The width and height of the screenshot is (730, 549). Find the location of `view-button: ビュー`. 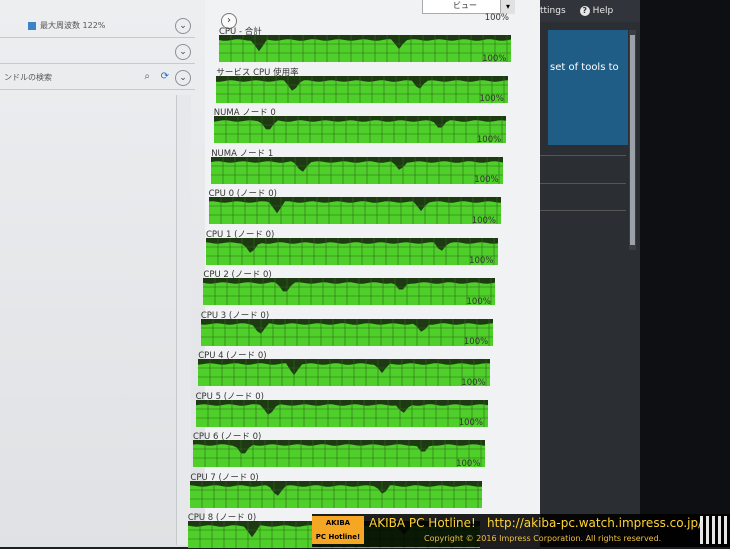

view-button: ビュー is located at coordinates (467, 7).